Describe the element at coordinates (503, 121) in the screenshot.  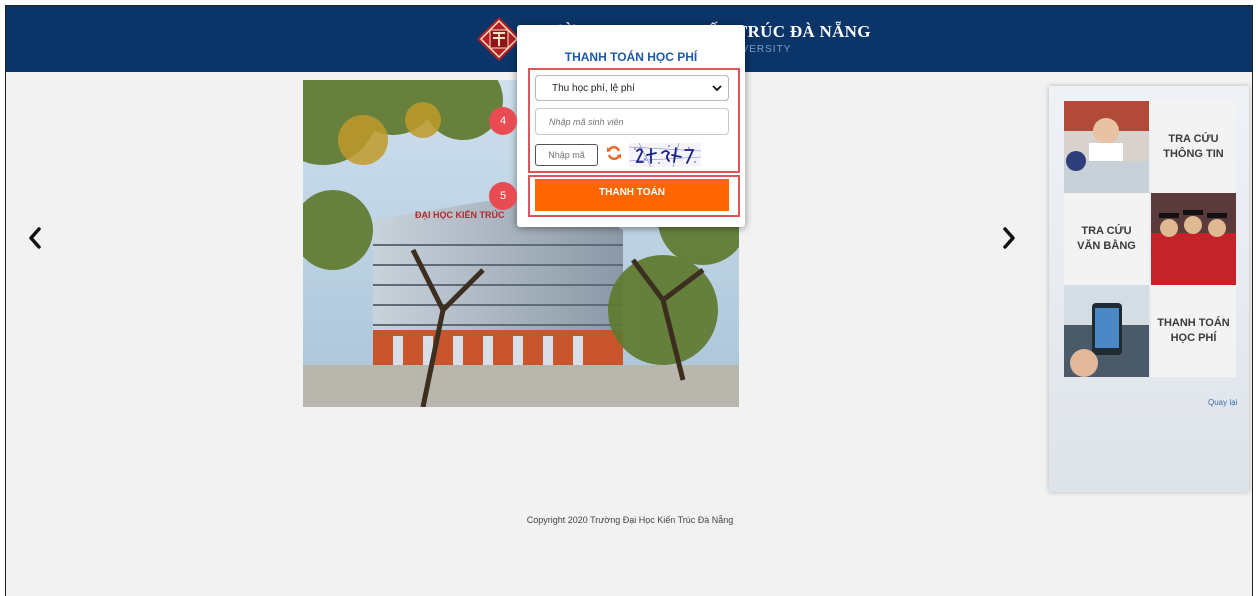
I see `step-badge-4: 4` at that location.